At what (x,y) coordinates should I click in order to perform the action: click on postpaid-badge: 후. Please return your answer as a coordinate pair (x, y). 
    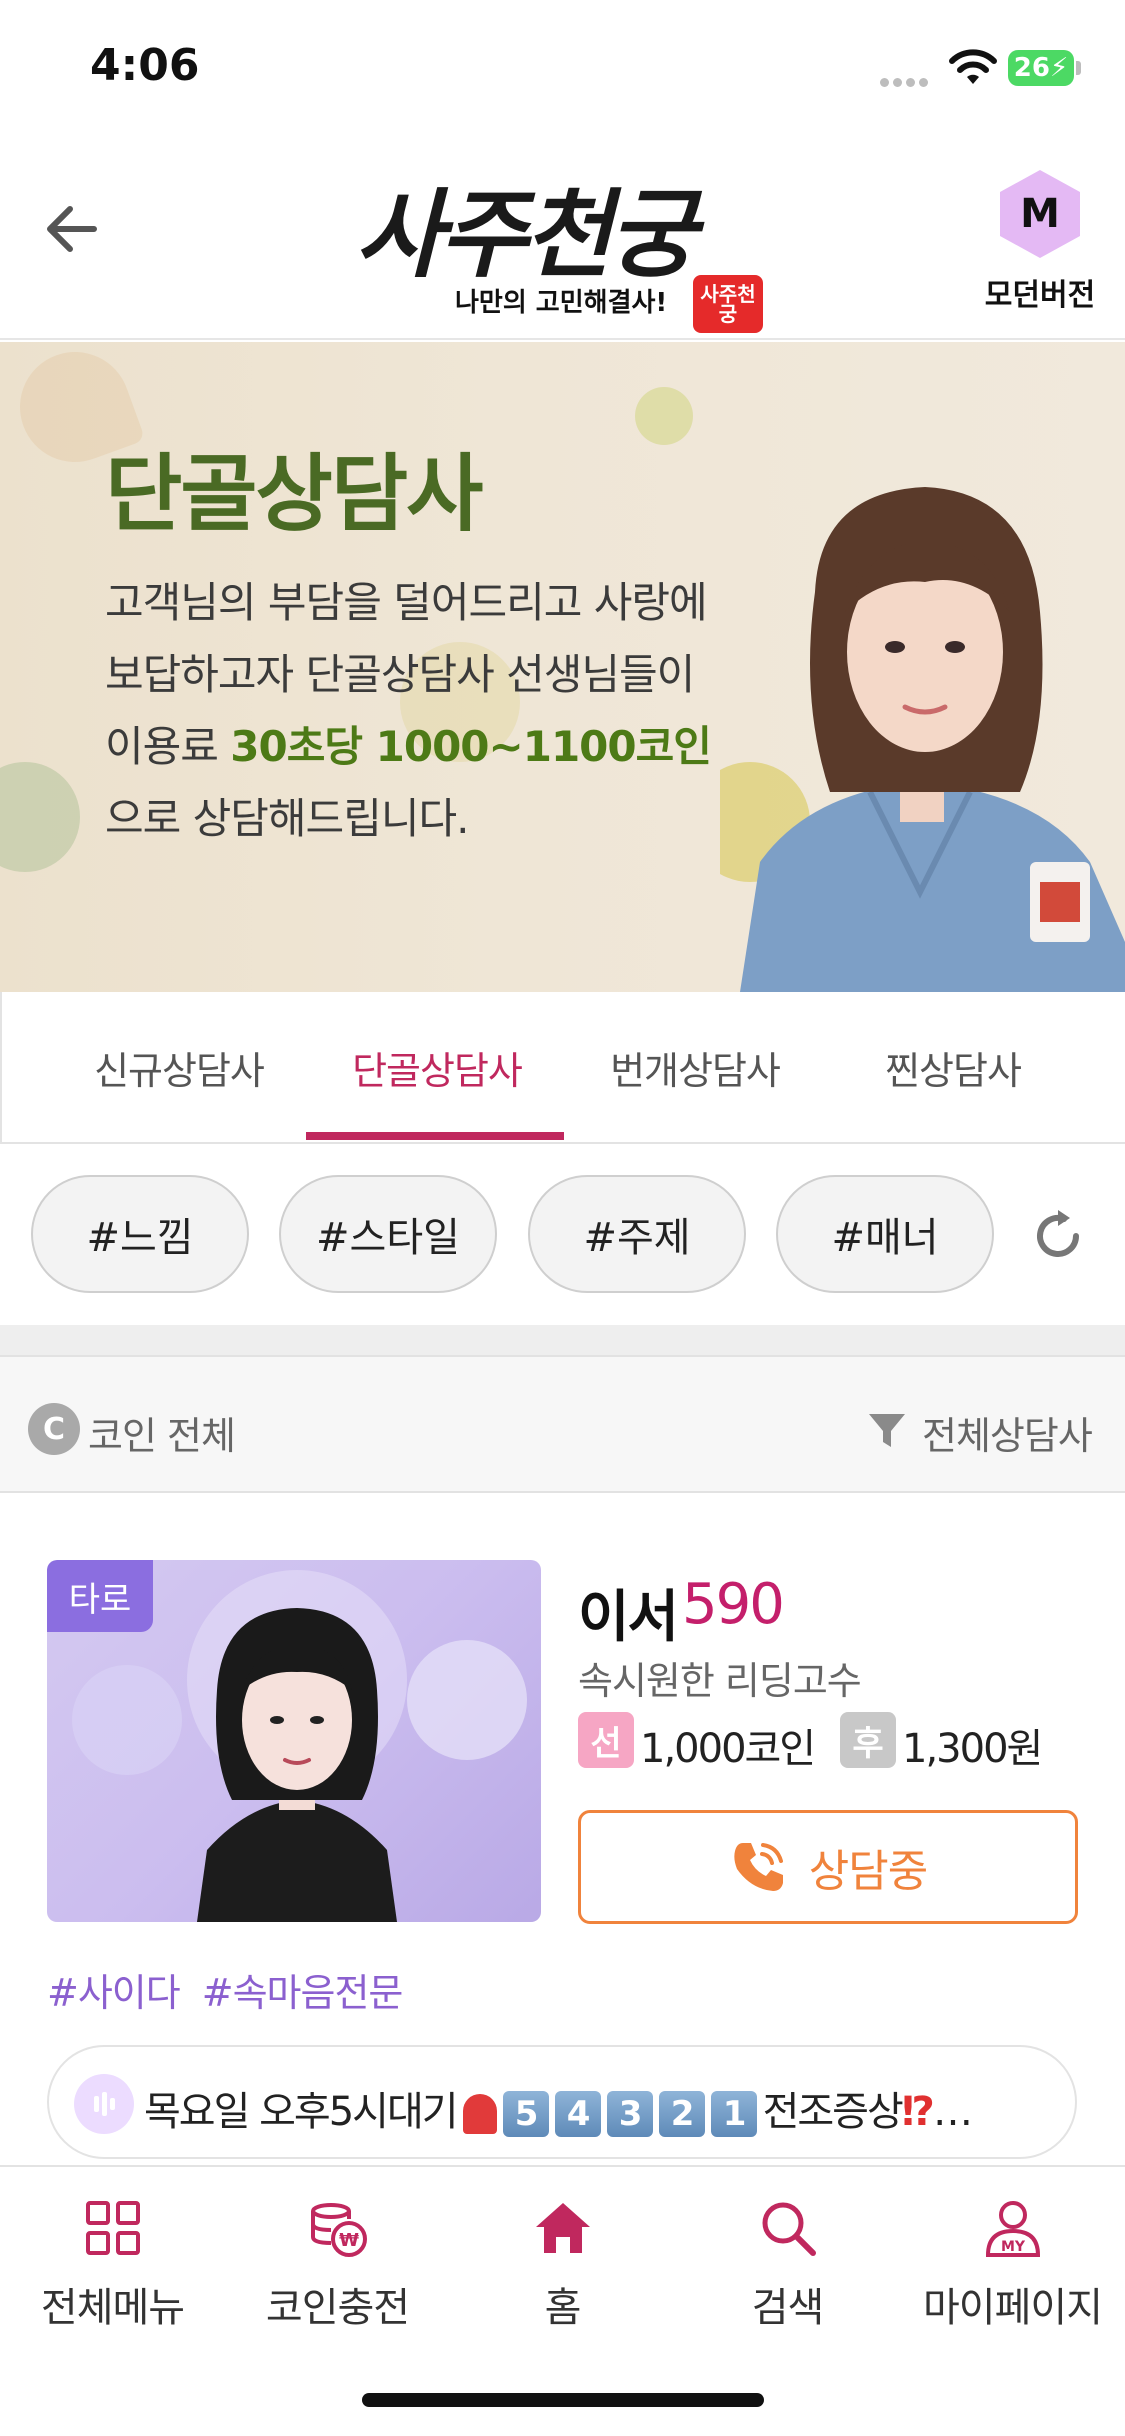
    Looking at the image, I should click on (868, 1740).